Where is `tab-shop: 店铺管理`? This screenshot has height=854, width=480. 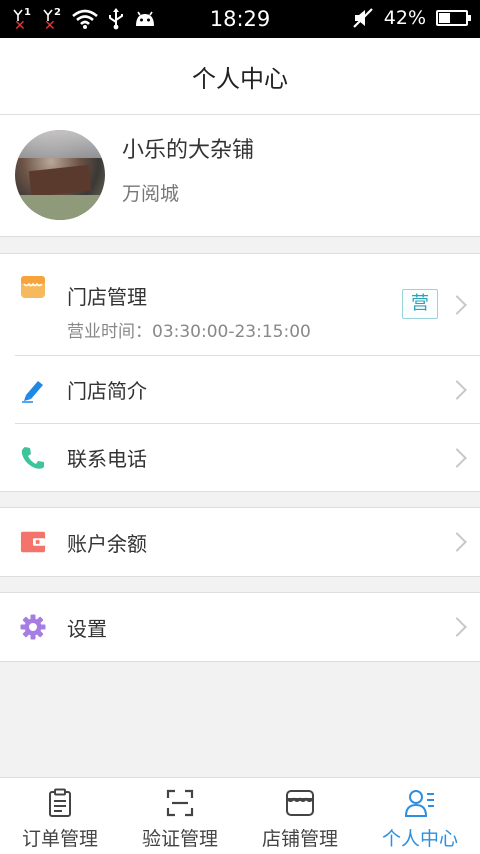
tab-shop: 店铺管理 is located at coordinates (300, 816).